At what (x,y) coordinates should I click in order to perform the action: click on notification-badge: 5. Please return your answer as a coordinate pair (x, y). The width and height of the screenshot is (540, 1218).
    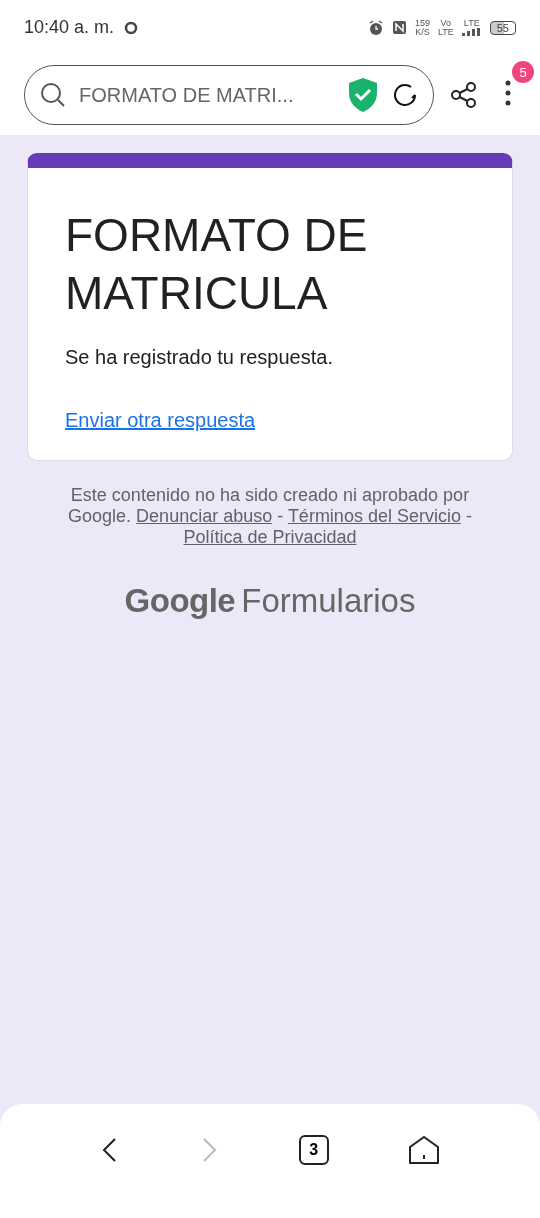
    Looking at the image, I should click on (523, 72).